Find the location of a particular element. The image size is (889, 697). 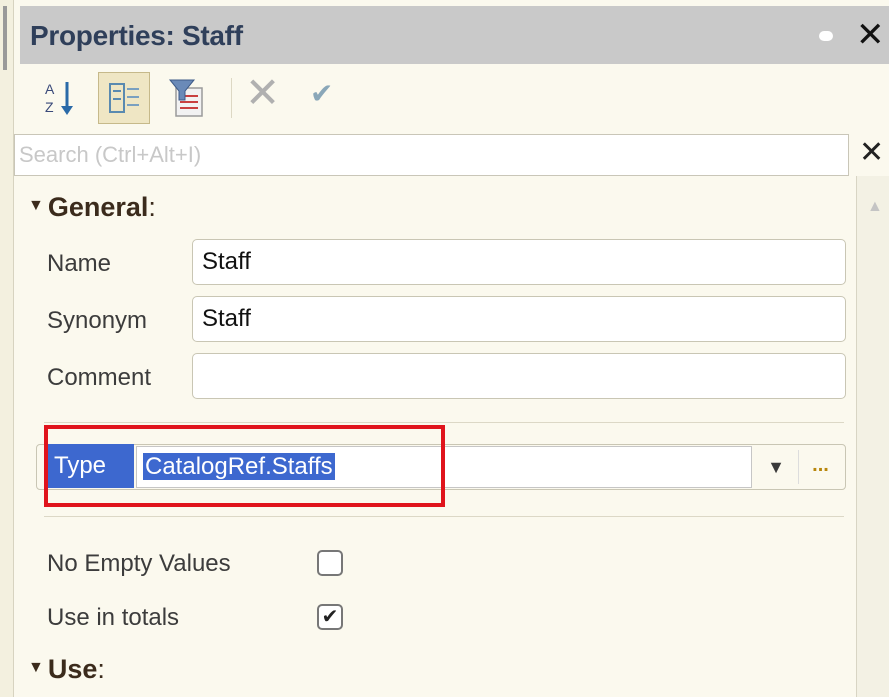

name-field: Staff is located at coordinates (519, 262).